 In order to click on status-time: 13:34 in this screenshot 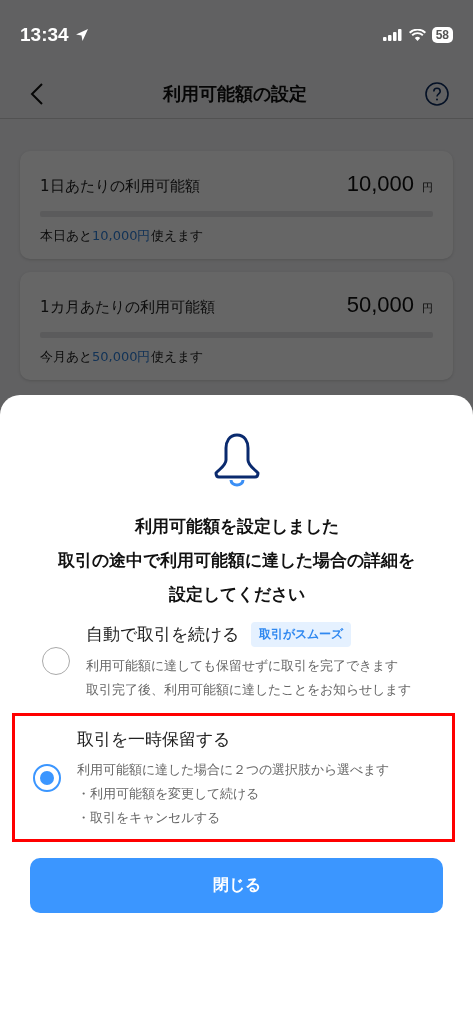, I will do `click(44, 35)`.